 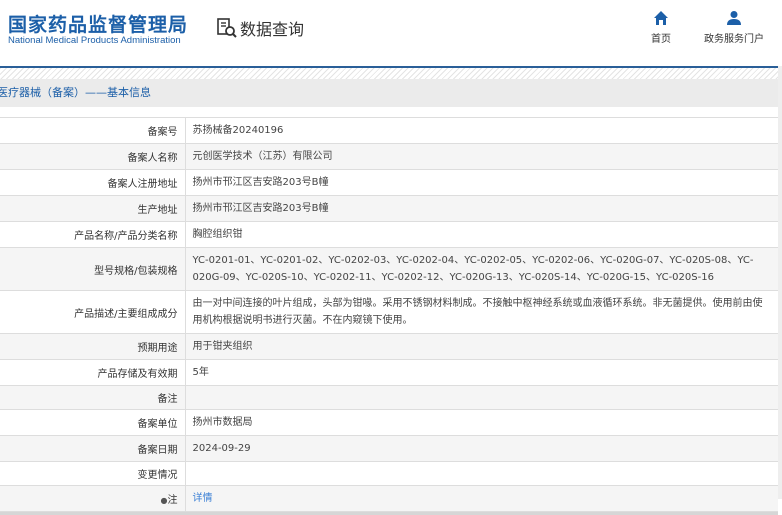 What do you see at coordinates (94, 40) in the screenshot?
I see `logo-subtitle: National Medical Products Administration` at bounding box center [94, 40].